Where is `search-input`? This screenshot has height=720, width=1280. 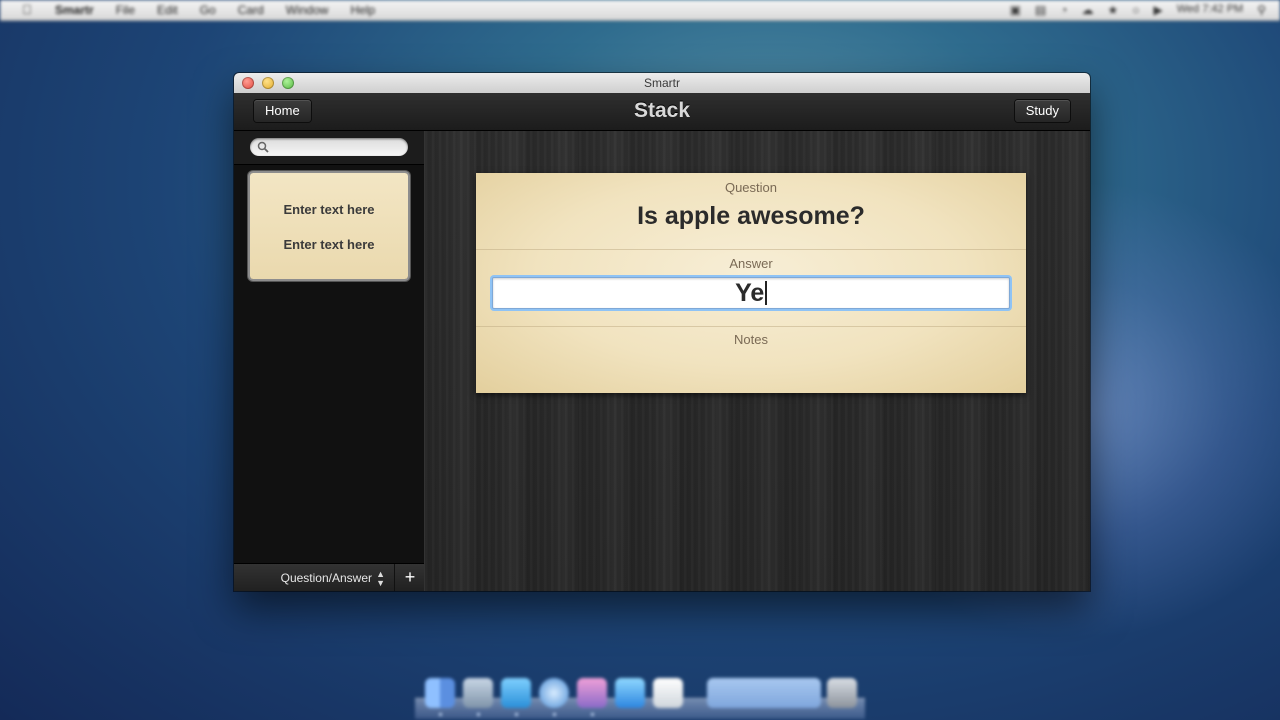
search-input is located at coordinates (329, 147).